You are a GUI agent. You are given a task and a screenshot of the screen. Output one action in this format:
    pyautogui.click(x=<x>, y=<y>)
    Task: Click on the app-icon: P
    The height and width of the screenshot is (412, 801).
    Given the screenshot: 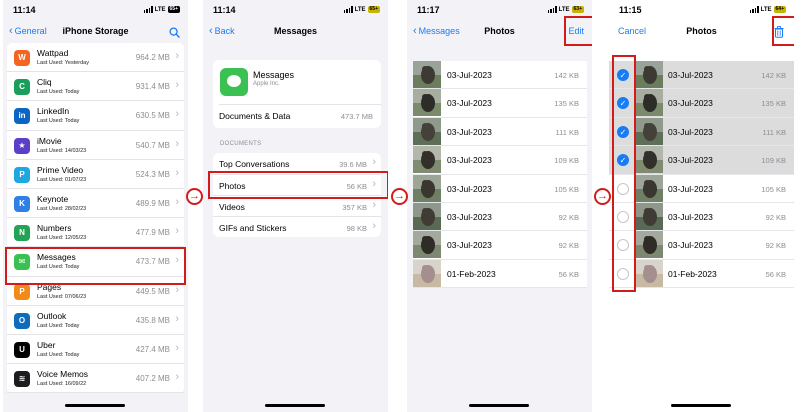 What is the action you would take?
    pyautogui.click(x=22, y=291)
    